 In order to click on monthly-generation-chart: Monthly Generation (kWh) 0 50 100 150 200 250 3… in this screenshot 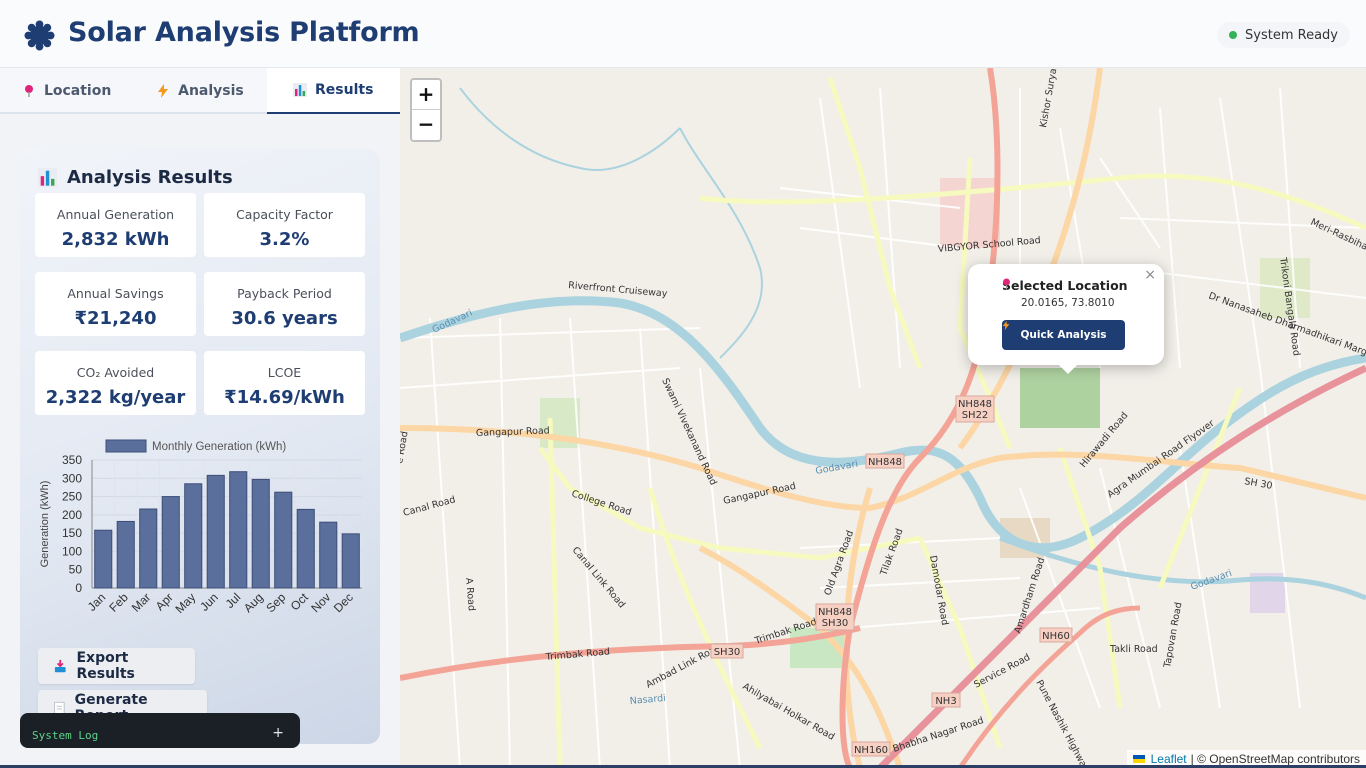, I will do `click(201, 527)`.